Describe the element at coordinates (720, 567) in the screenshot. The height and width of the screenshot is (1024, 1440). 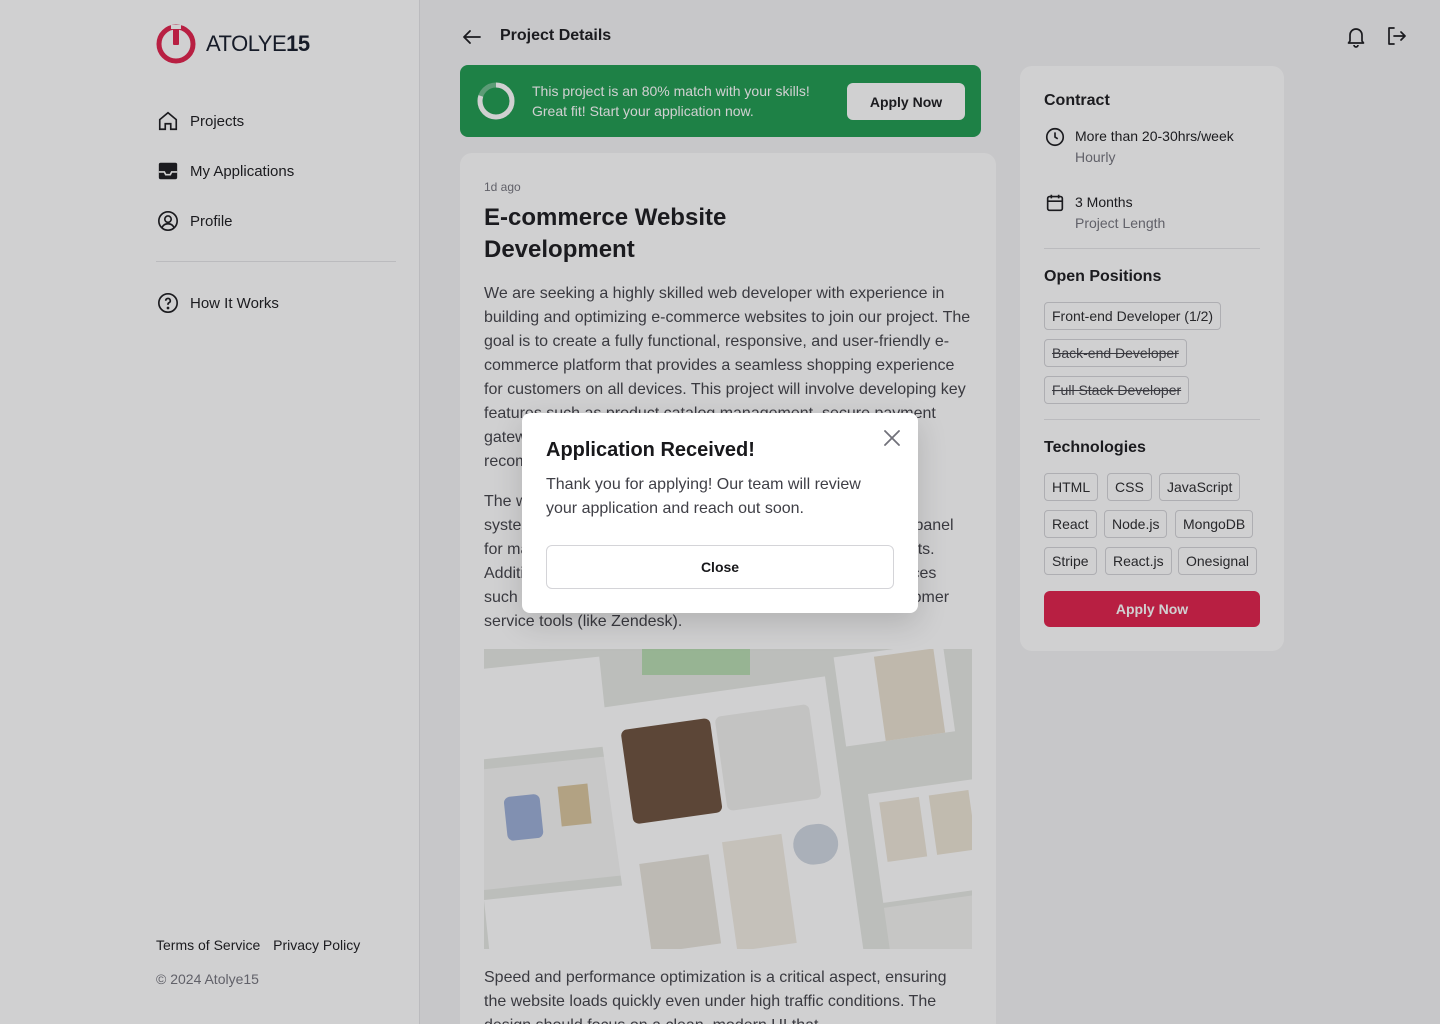
I see `modal-close-action-button: Close` at that location.